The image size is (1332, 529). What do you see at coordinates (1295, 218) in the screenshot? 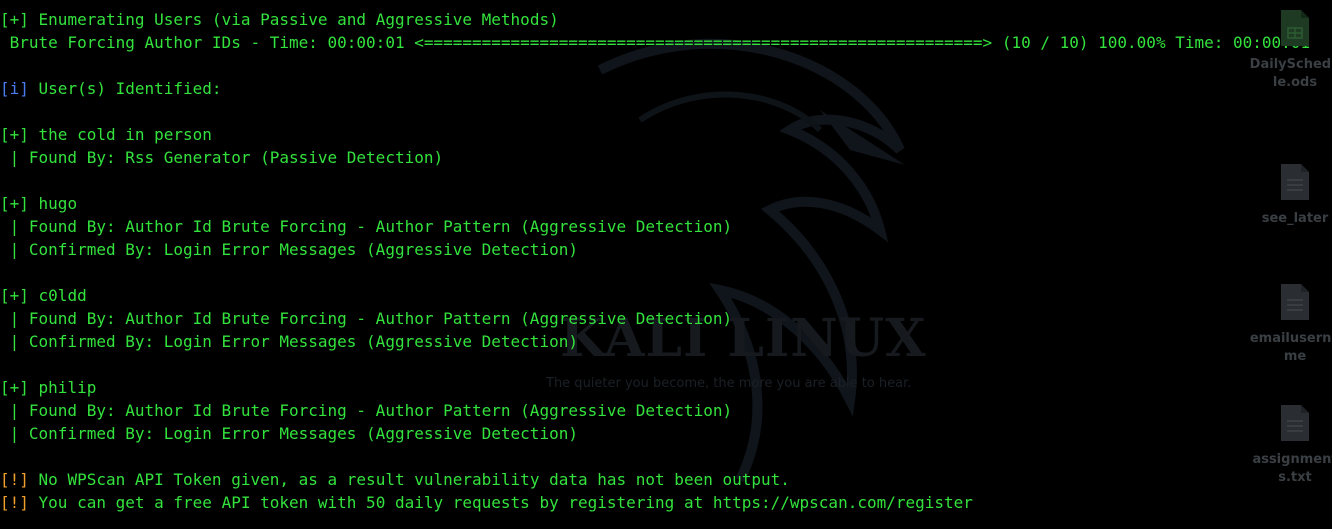
I see `icon-label-line1: see_later` at bounding box center [1295, 218].